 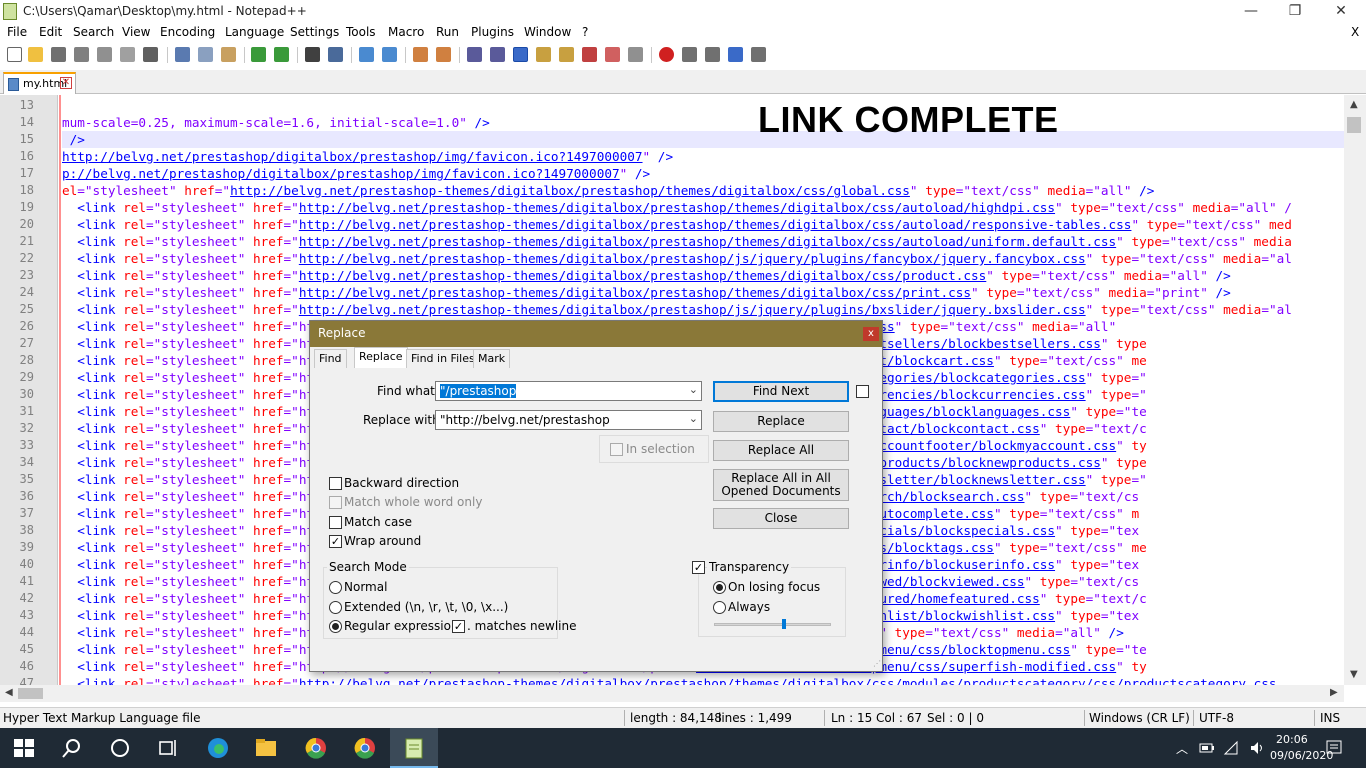 I want to click on notepadpp-taskbar-button, so click(x=414, y=748).